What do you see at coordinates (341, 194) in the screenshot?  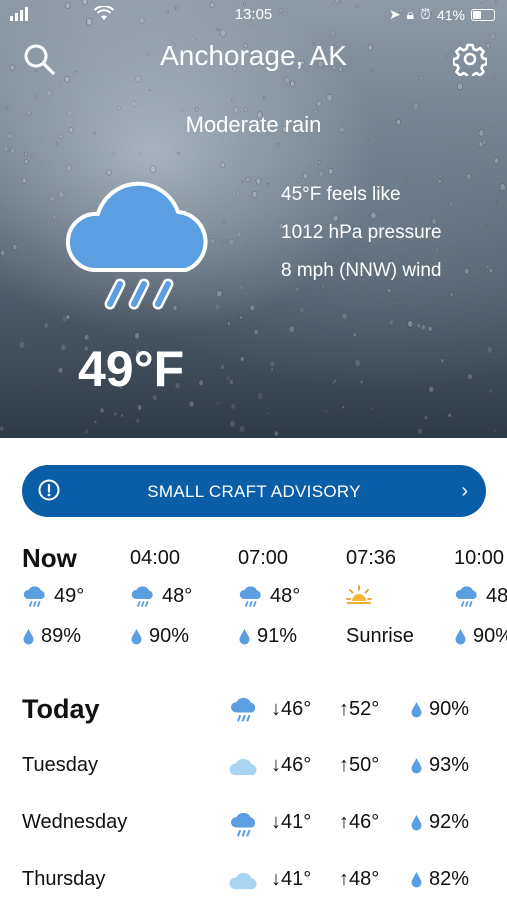 I see `feels-like: 45°F feels like` at bounding box center [341, 194].